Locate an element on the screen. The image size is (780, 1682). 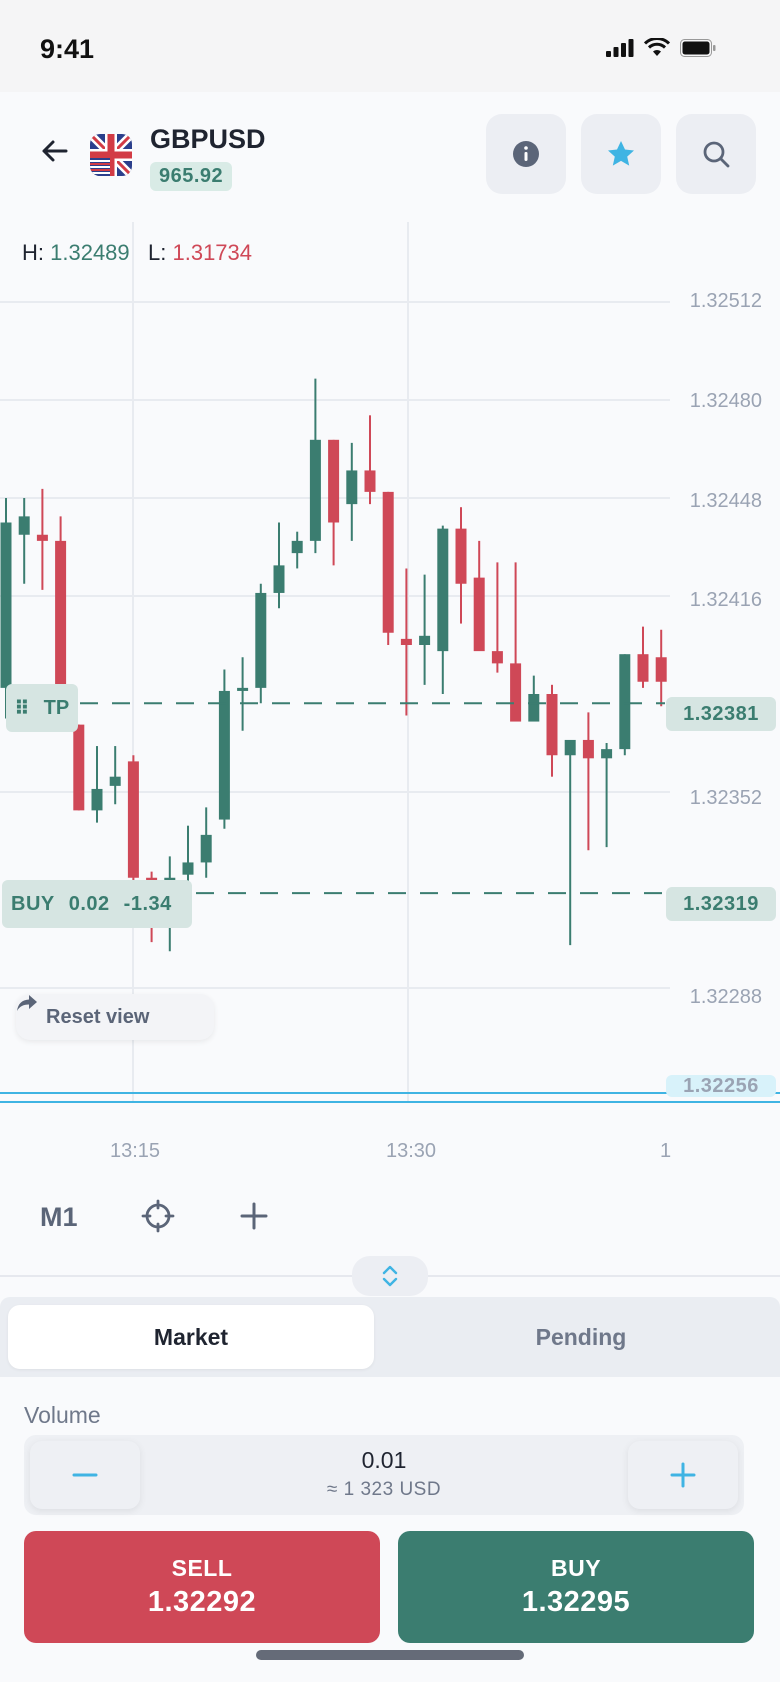
y-tick: 1.32416 is located at coordinates (725, 600).